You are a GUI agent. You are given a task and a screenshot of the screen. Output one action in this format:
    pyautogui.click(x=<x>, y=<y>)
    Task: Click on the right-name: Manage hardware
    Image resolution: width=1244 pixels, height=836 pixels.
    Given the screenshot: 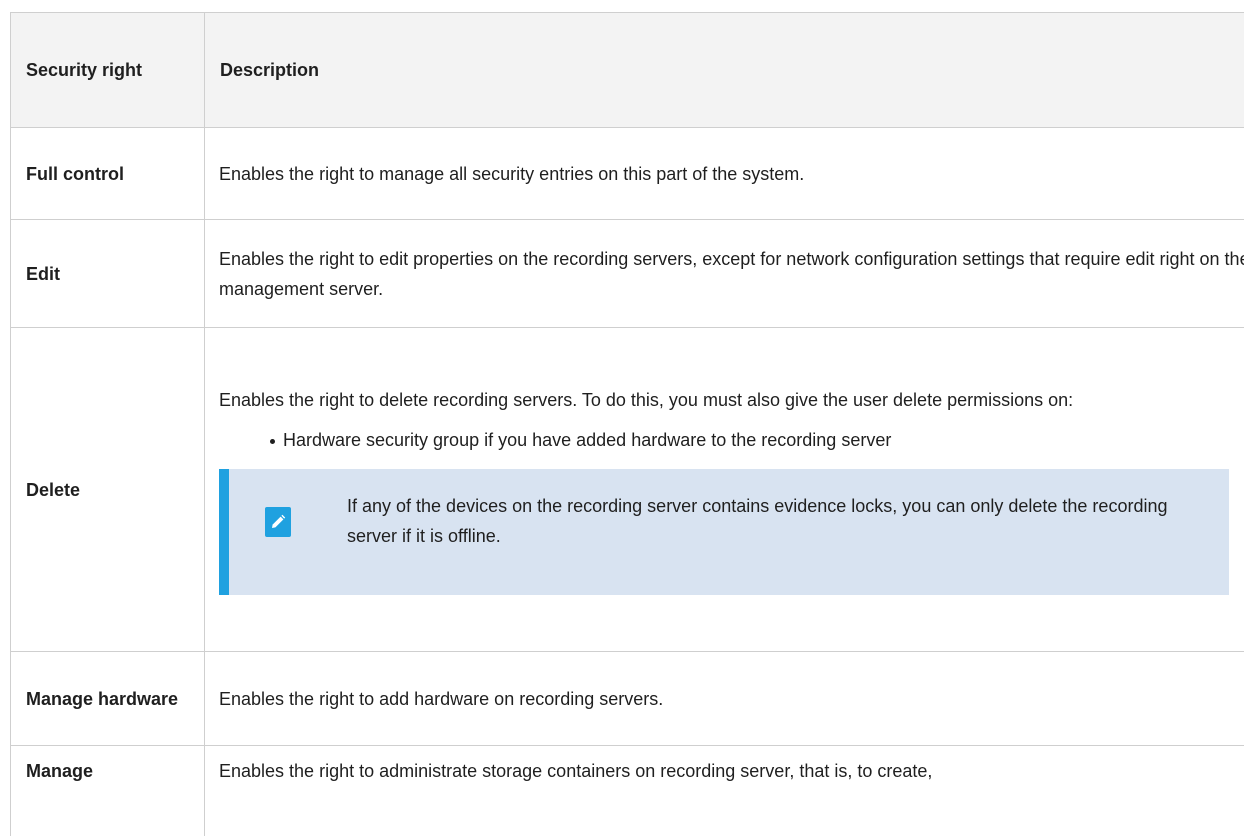 What is the action you would take?
    pyautogui.click(x=107, y=698)
    